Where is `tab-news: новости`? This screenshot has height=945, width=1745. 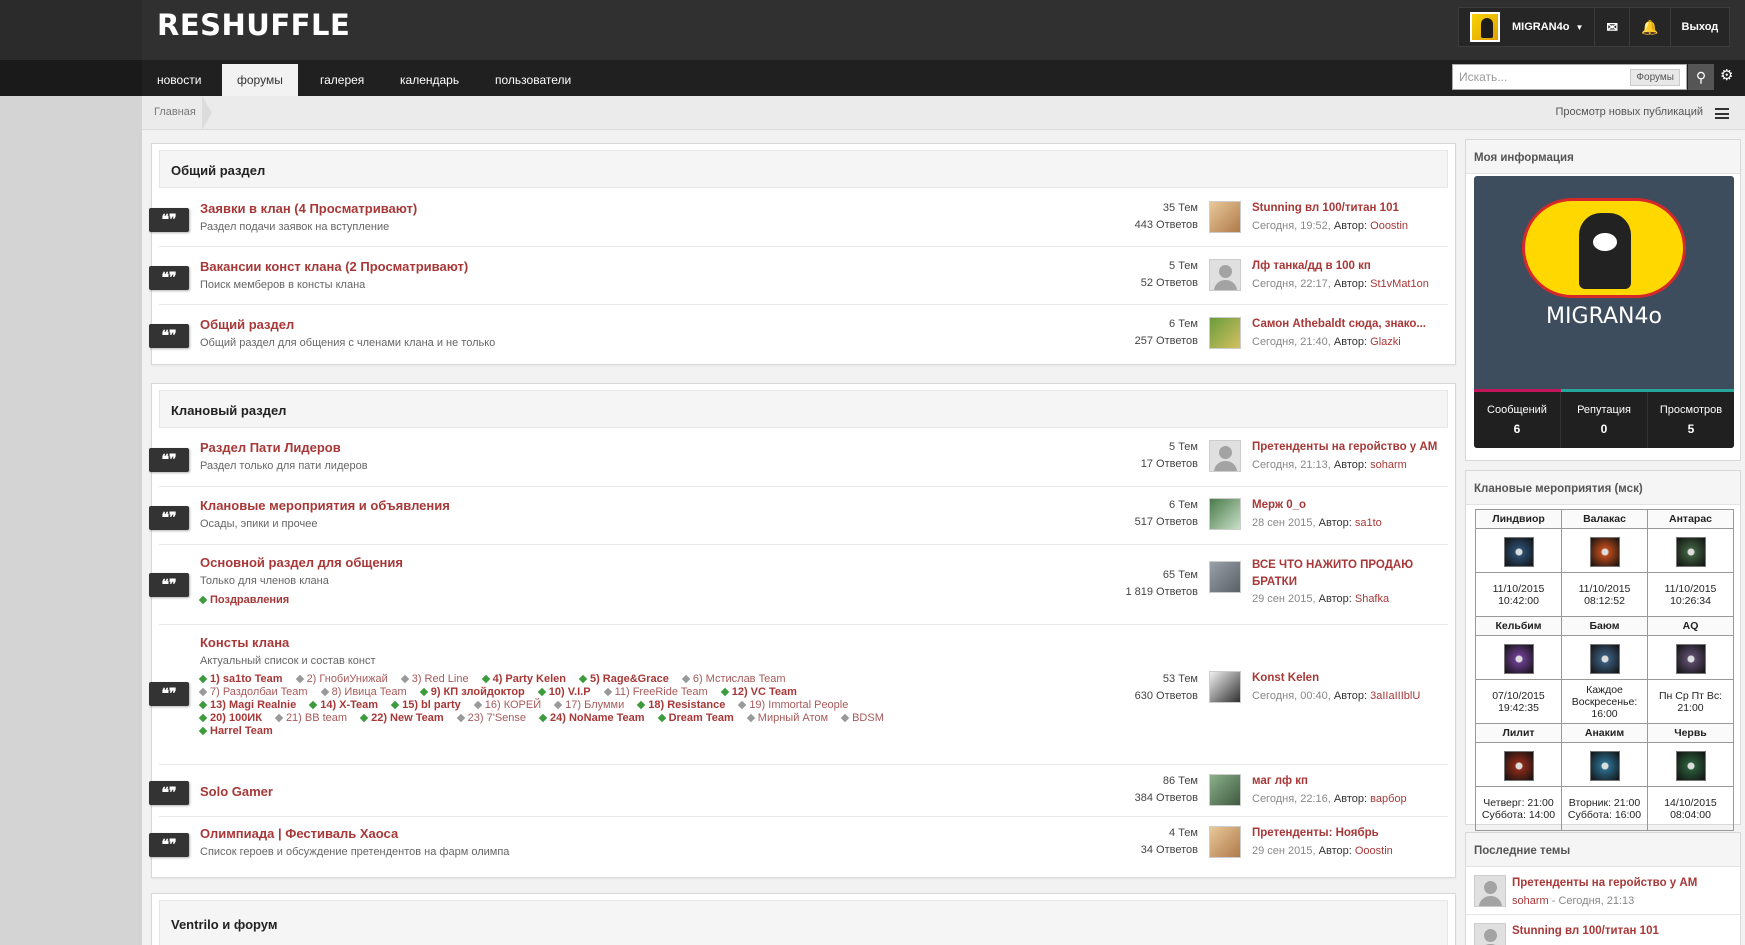 tab-news: новости is located at coordinates (179, 80).